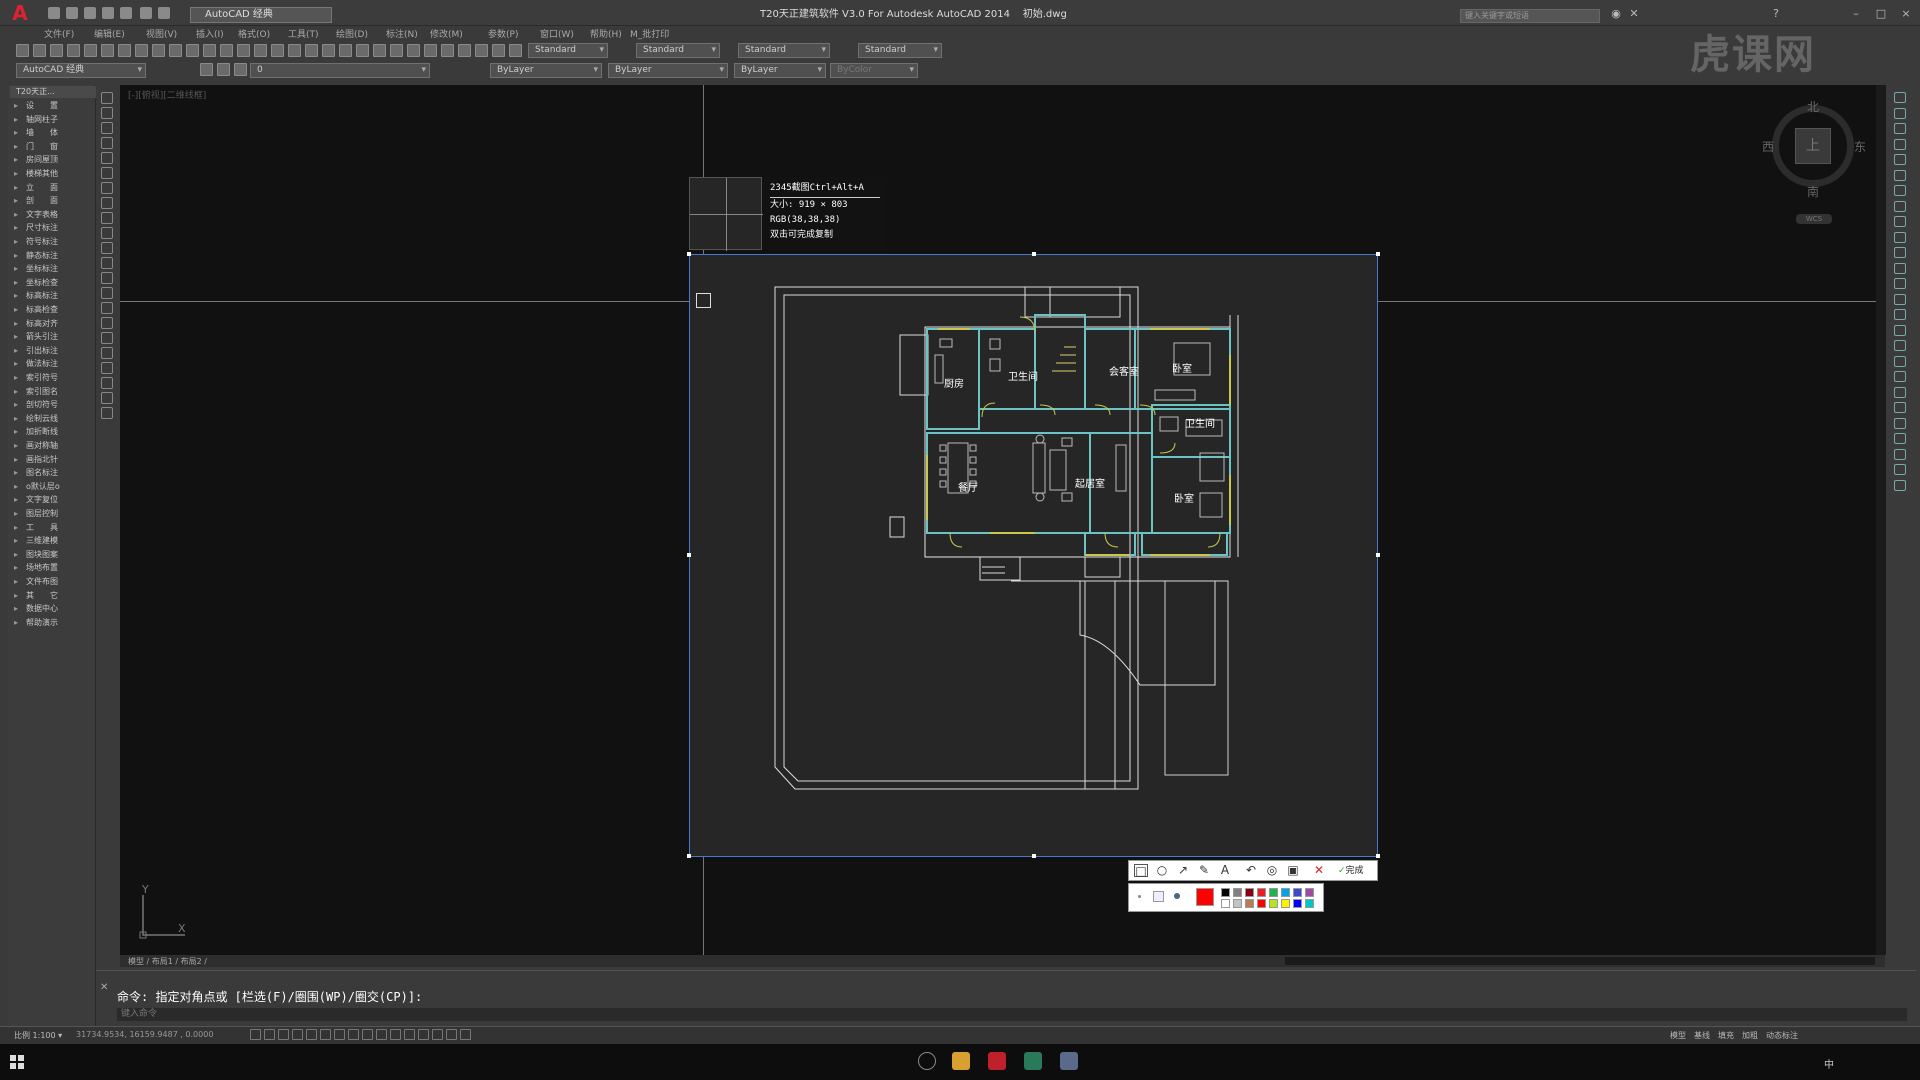 This screenshot has width=1920, height=1080. I want to click on menu-panel-item: 帮助演示, so click(36, 623).